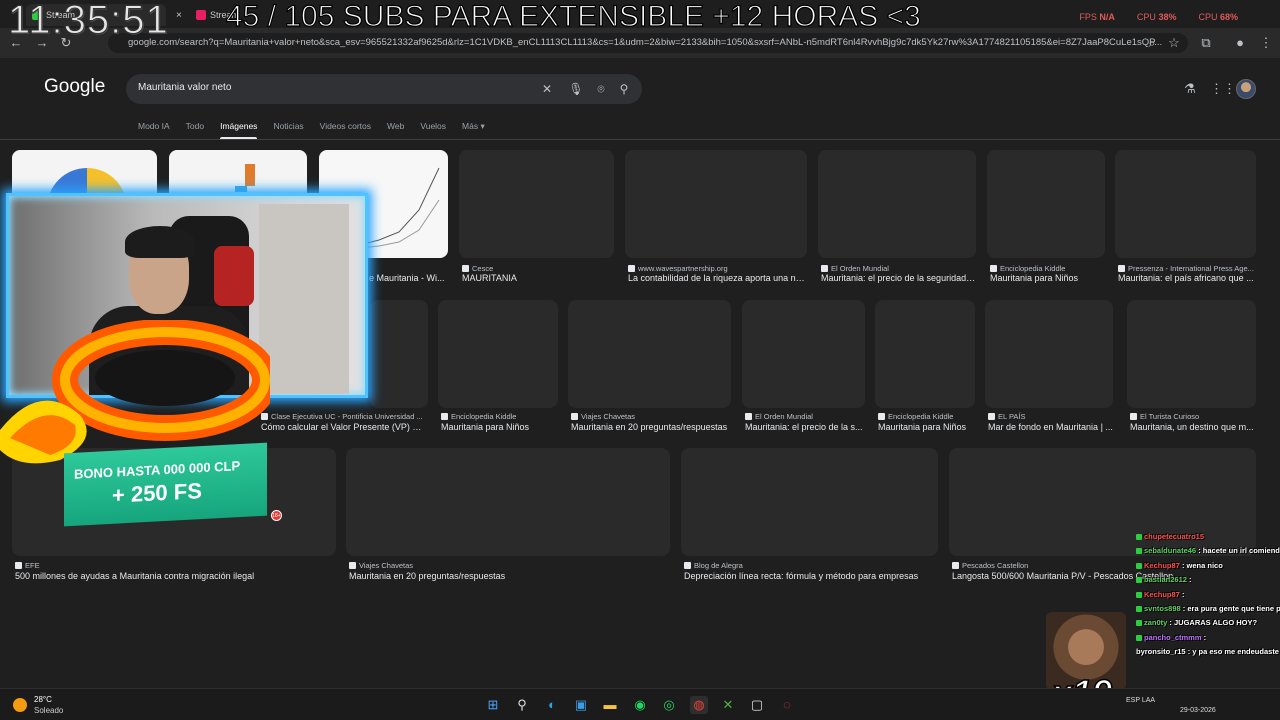 The image size is (1280, 720). Describe the element at coordinates (1140, 700) in the screenshot. I see `language-indicator: ESP LAA` at that location.